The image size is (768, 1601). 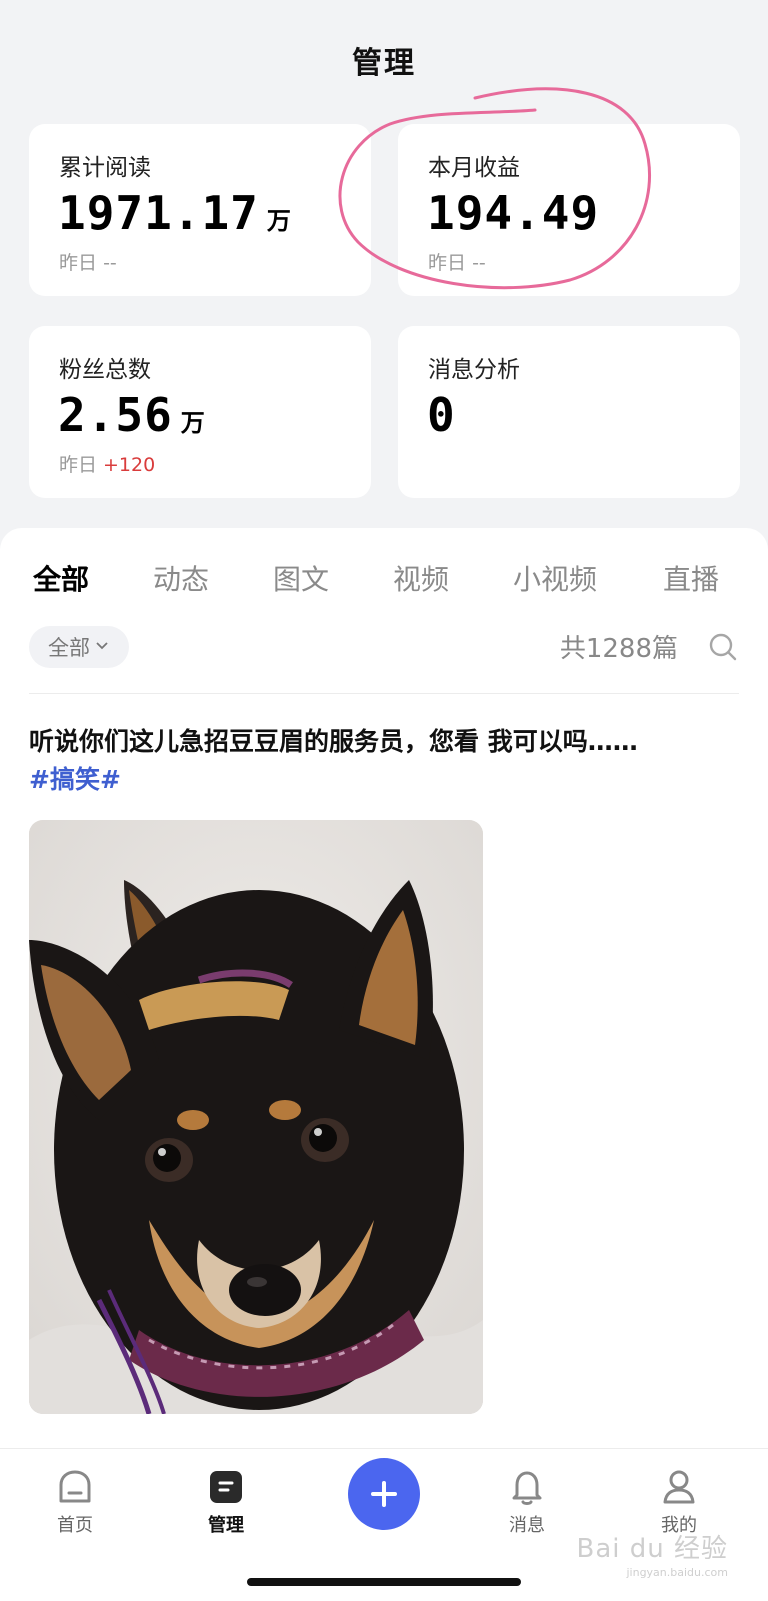 I want to click on stat-card-monthly-income: 本月收益 194.49 昨日 --, so click(x=569, y=210).